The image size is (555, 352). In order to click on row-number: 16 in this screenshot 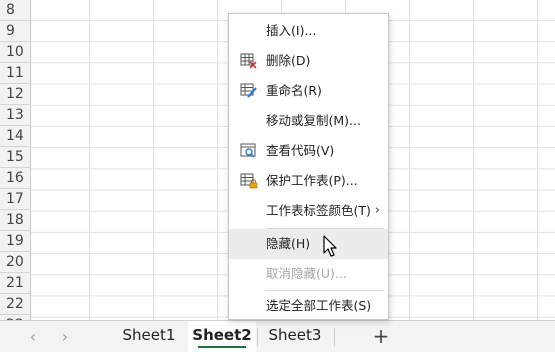, I will do `click(15, 178)`.